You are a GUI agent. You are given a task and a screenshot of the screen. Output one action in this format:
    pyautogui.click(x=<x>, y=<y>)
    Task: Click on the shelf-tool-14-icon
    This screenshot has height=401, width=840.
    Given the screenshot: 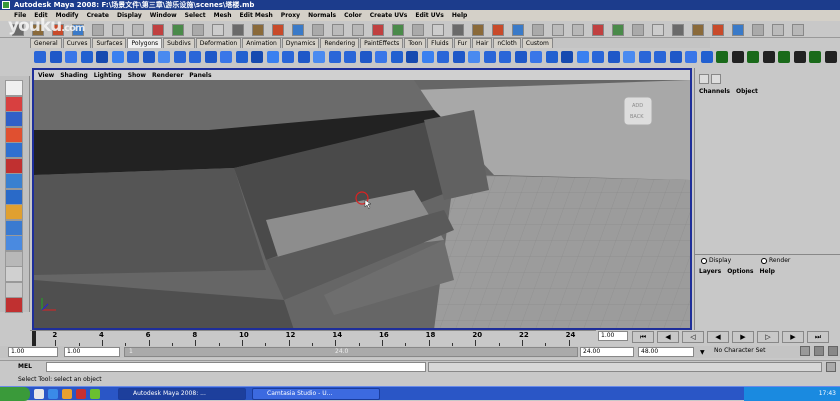 What is the action you would take?
    pyautogui.click(x=241, y=57)
    